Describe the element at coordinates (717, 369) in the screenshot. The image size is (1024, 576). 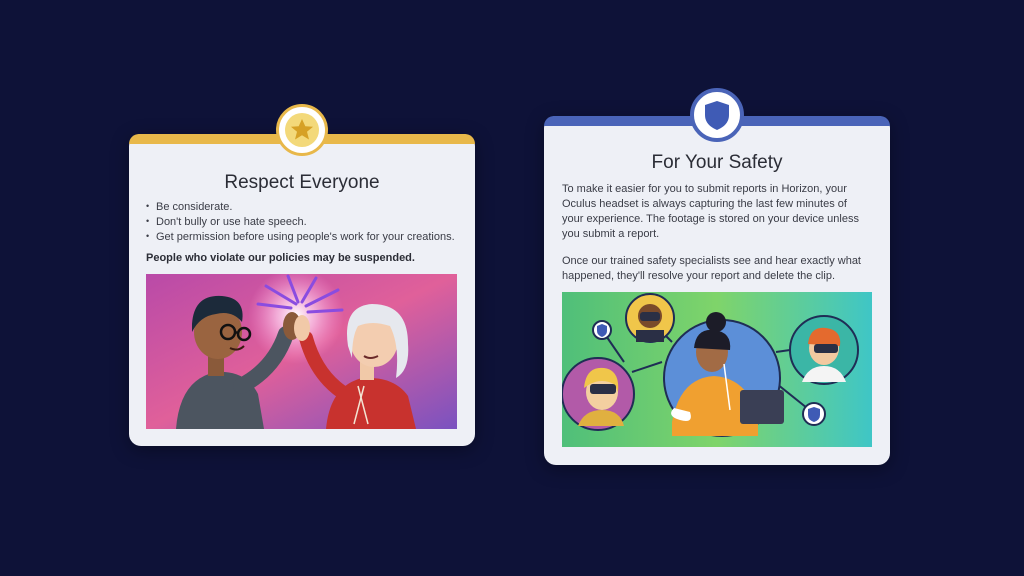
I see `safety-specialists-illustration` at that location.